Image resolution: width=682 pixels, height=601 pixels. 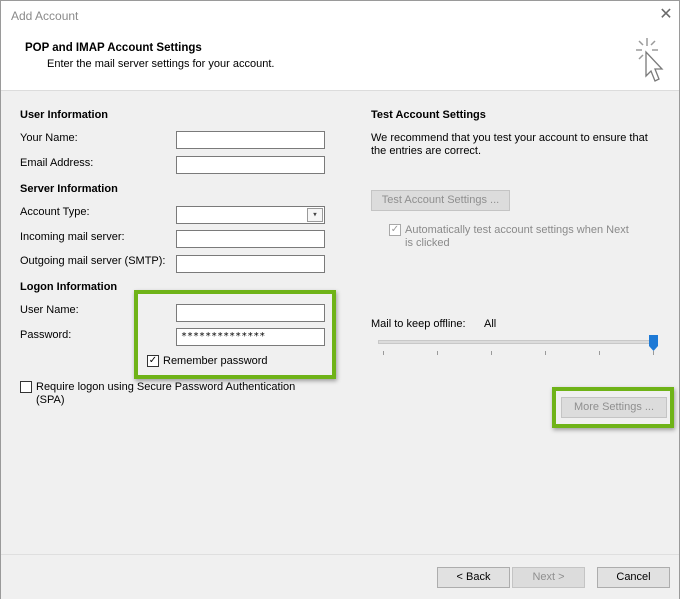 What do you see at coordinates (473, 577) in the screenshot?
I see `back-button: < Back` at bounding box center [473, 577].